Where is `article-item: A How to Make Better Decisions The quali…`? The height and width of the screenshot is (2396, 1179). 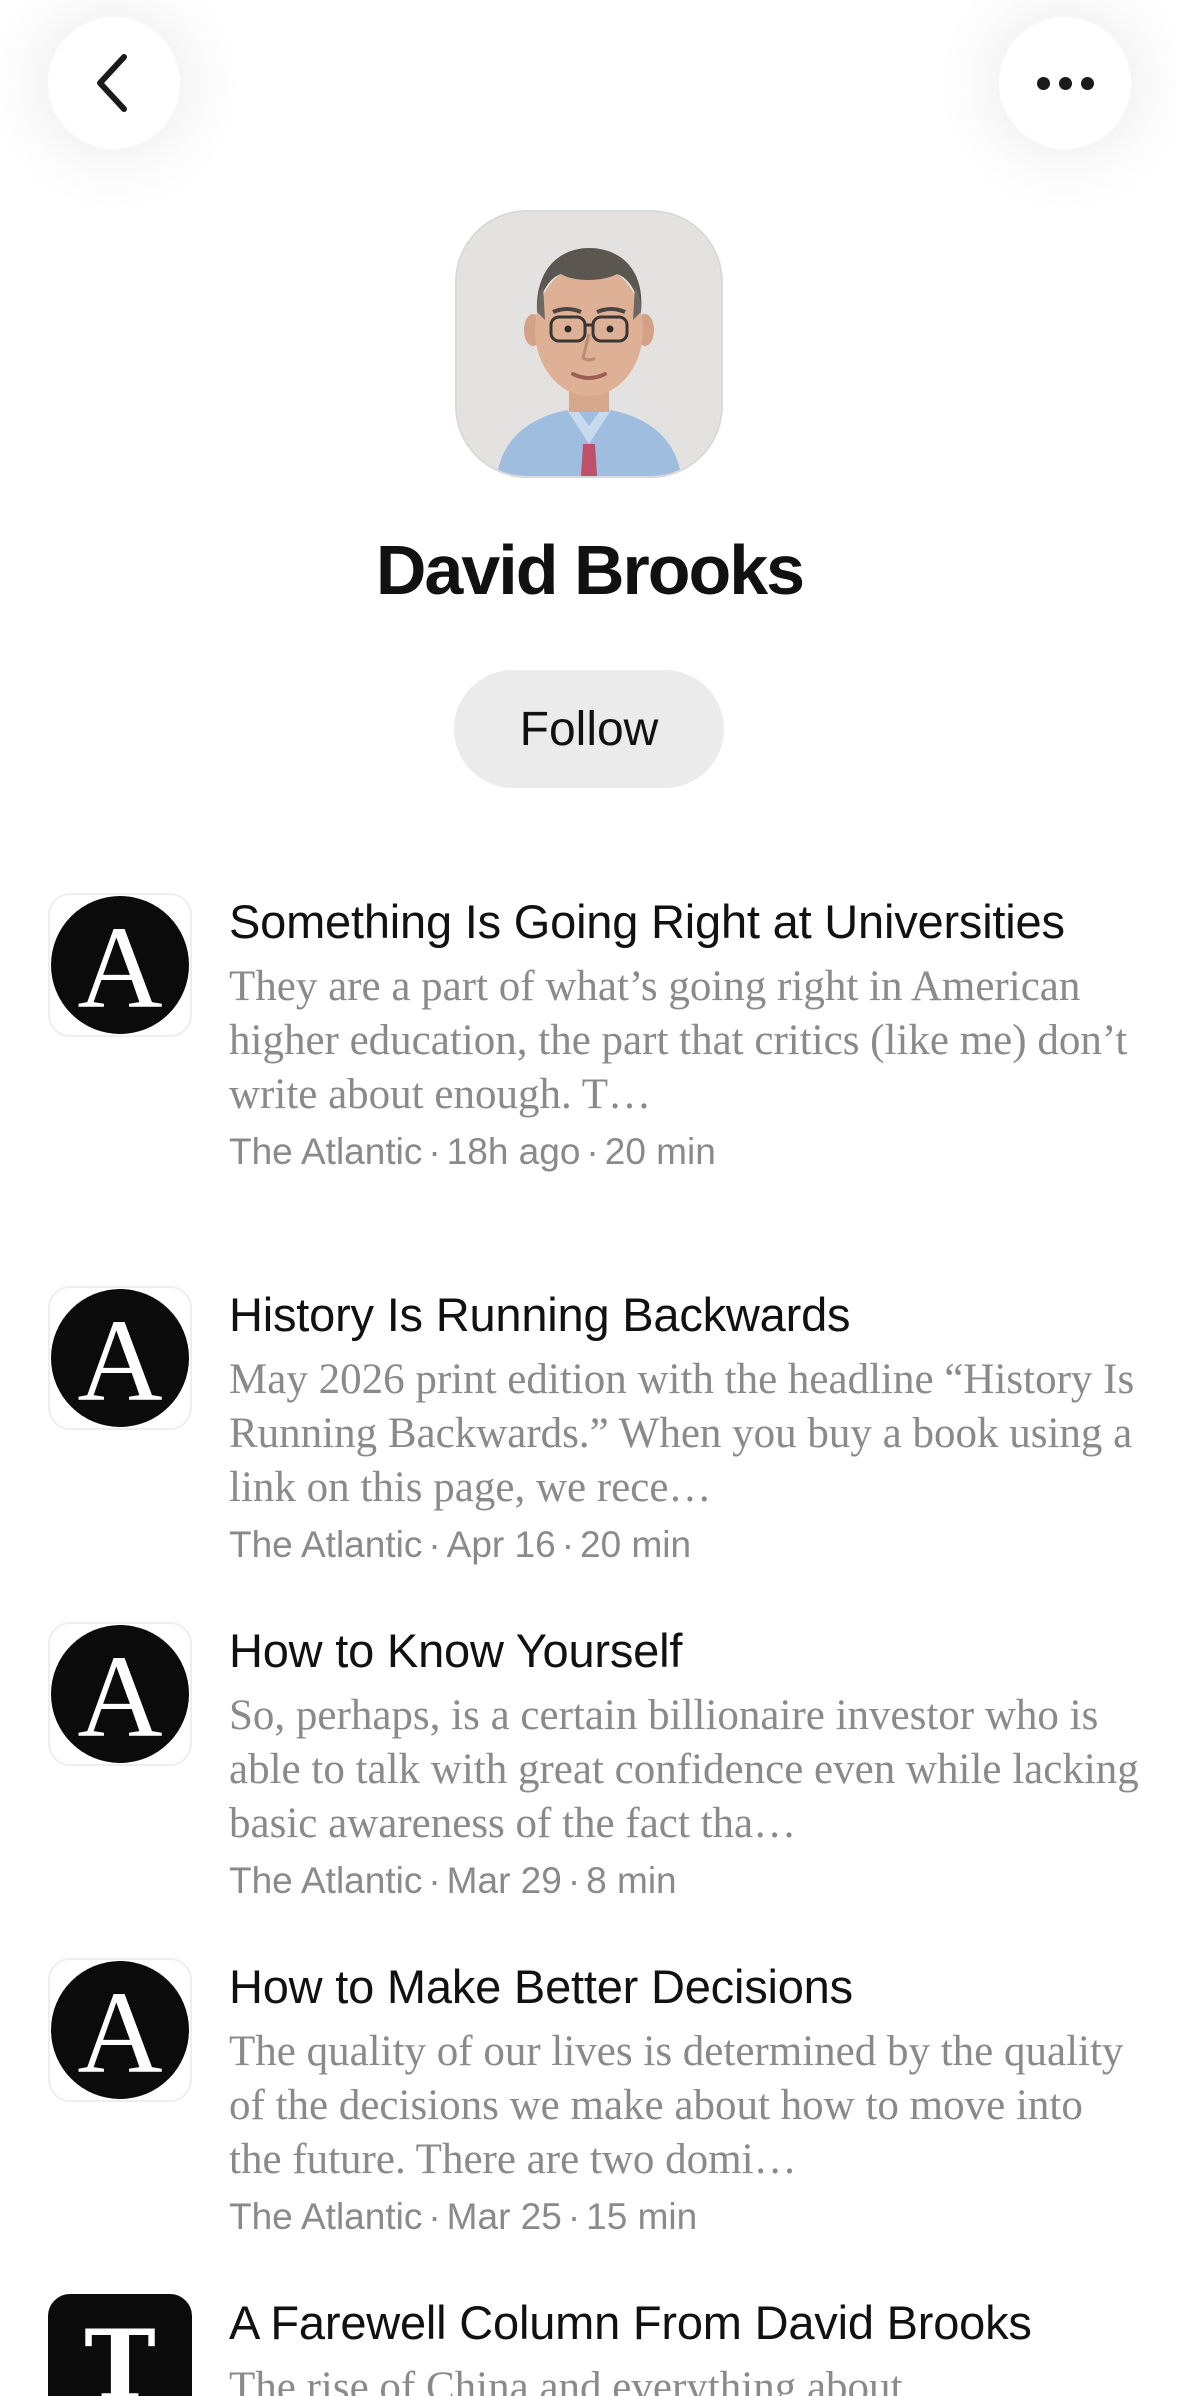 article-item: A How to Make Better Decisions The quali… is located at coordinates (589, 2108).